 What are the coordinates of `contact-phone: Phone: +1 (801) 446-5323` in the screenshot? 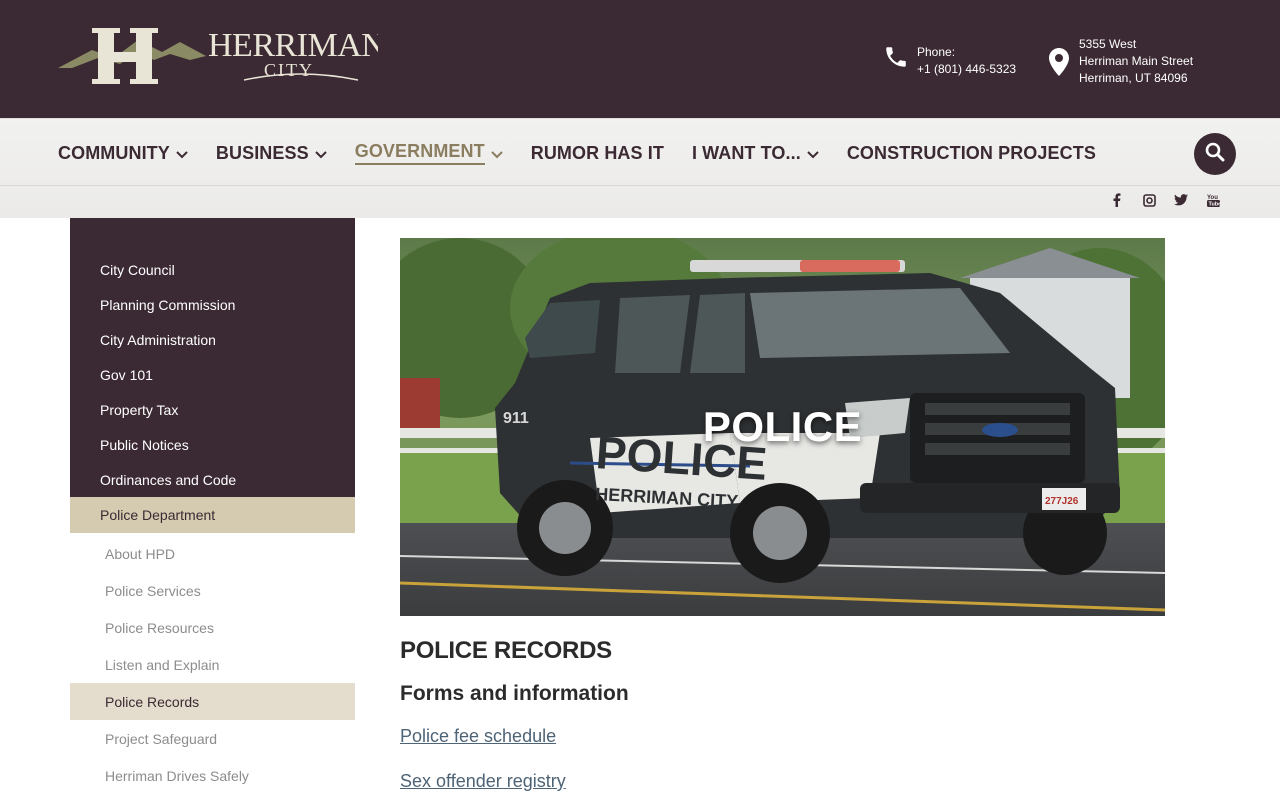 It's located at (949, 61).